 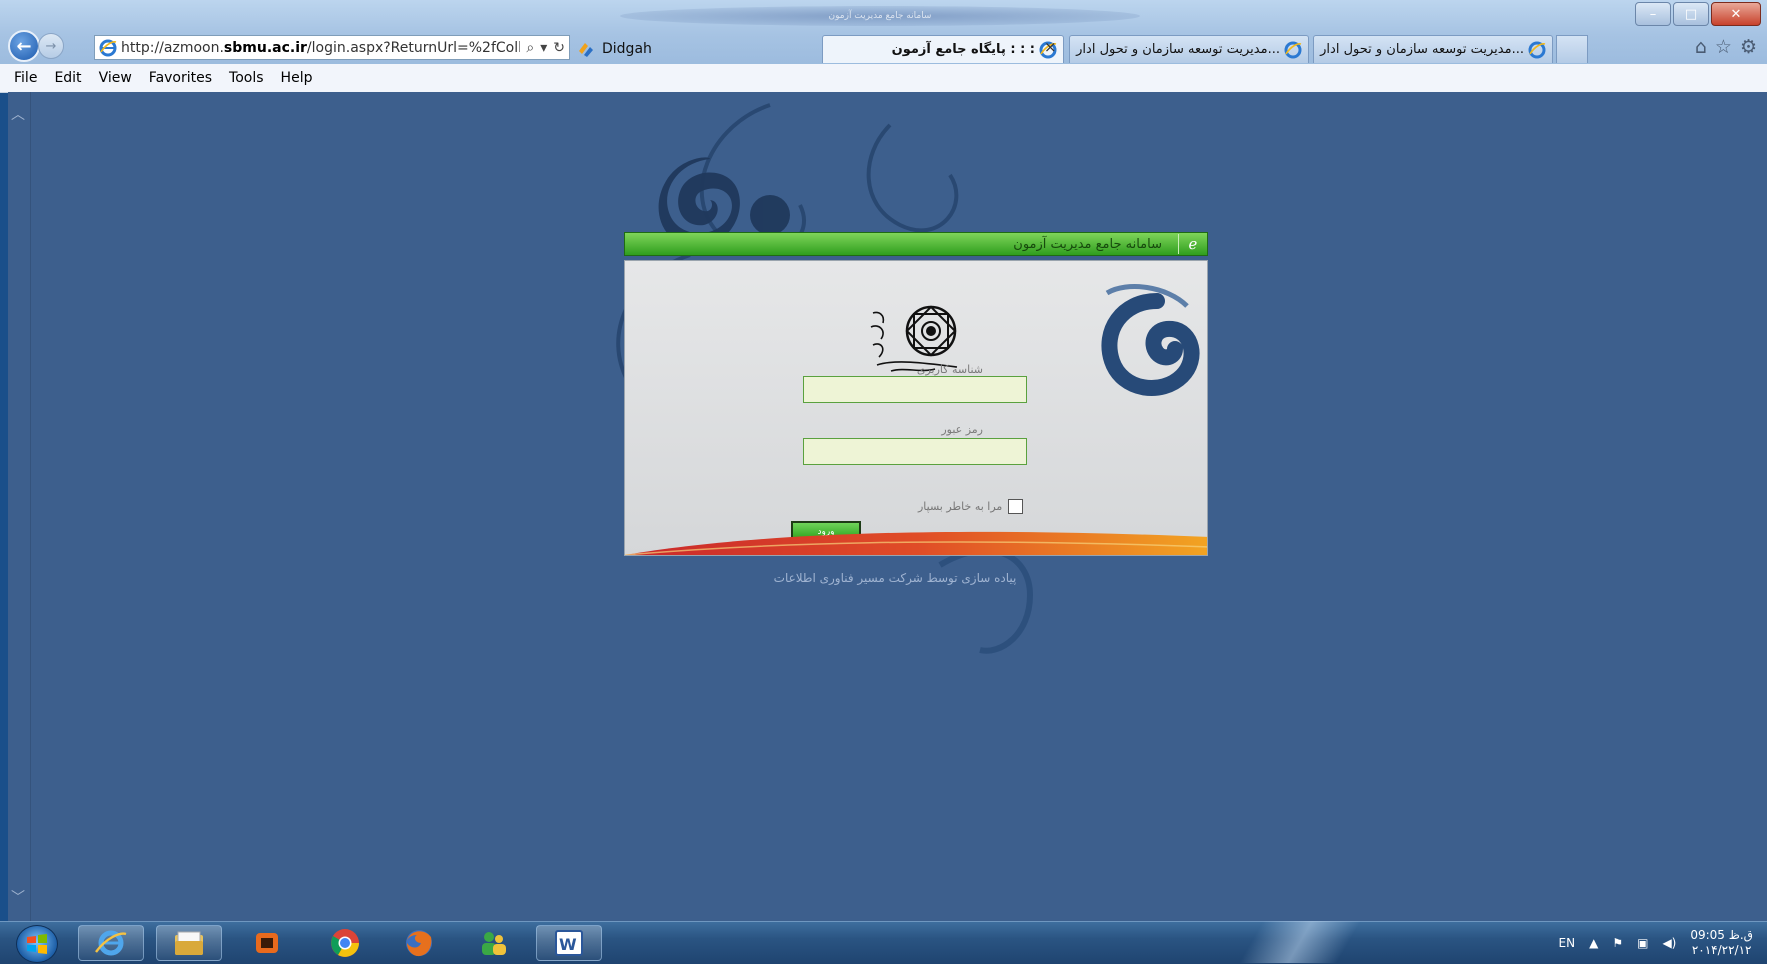 What do you see at coordinates (883, 78) in the screenshot?
I see `menu-bar: File Edit View Favorites Tools Help` at bounding box center [883, 78].